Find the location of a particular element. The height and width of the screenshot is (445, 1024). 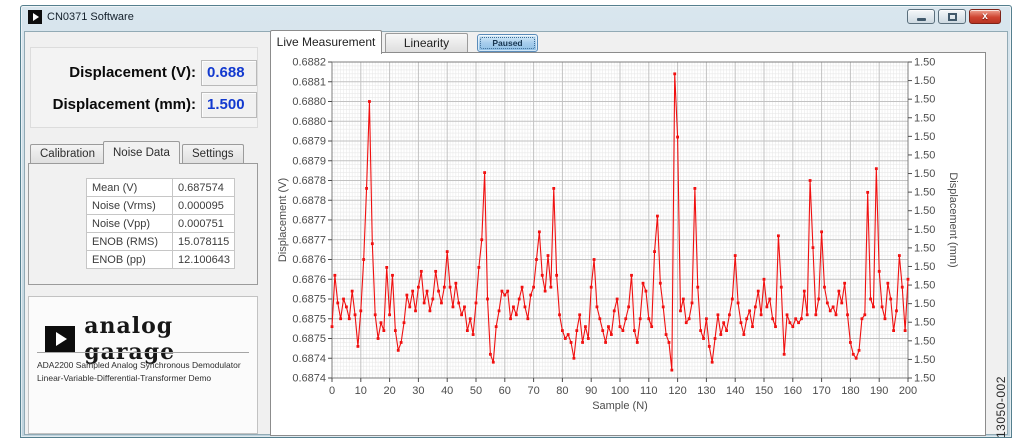

tab-settings: Settings is located at coordinates (213, 154).